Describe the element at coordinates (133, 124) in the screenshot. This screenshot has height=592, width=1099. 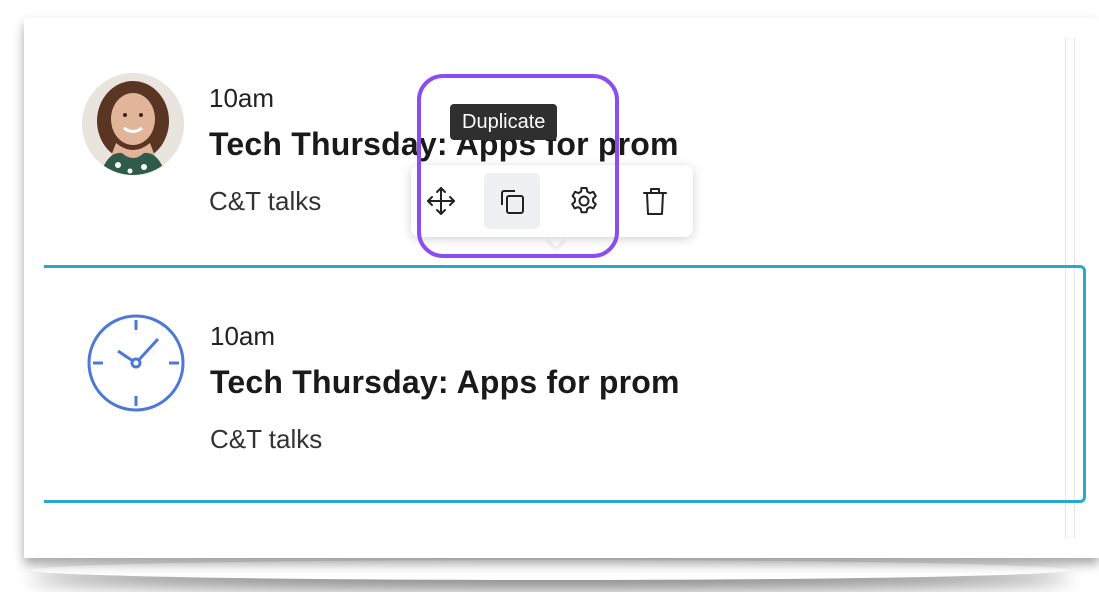
I see `avatar` at that location.